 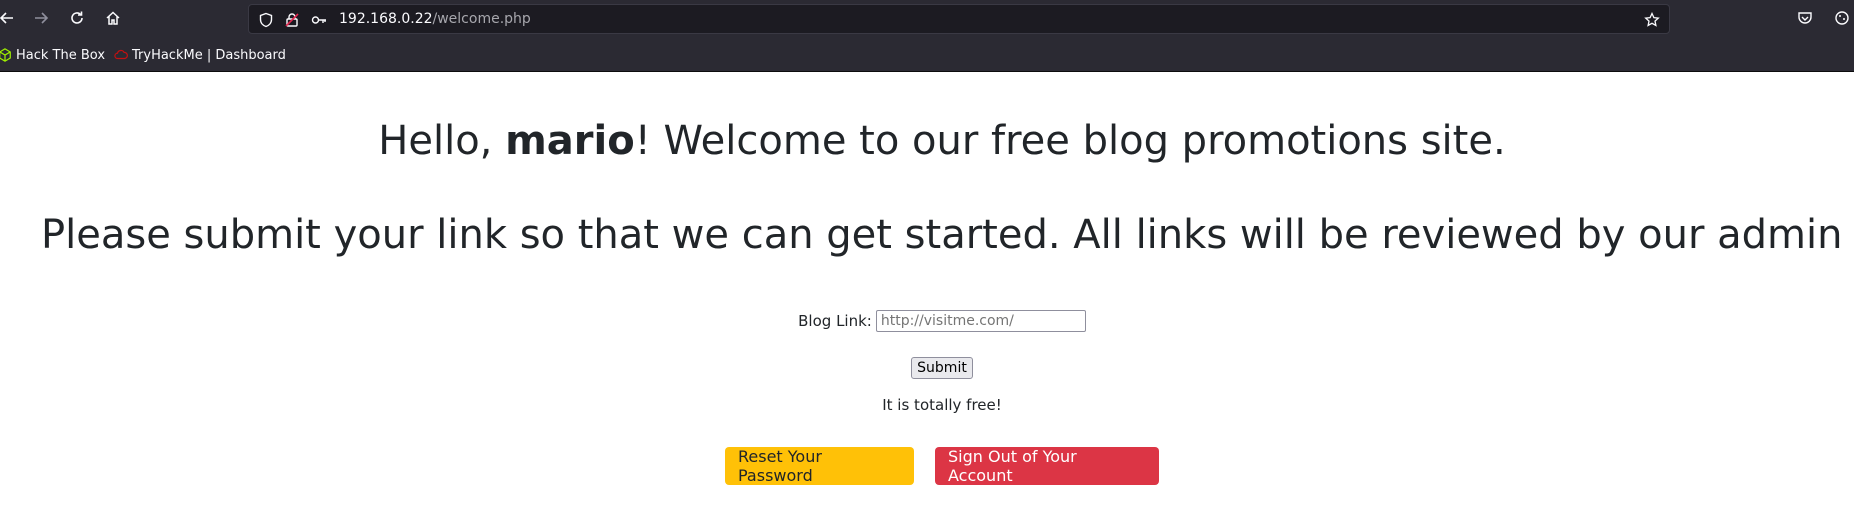 I want to click on pocket-button, so click(x=1805, y=18).